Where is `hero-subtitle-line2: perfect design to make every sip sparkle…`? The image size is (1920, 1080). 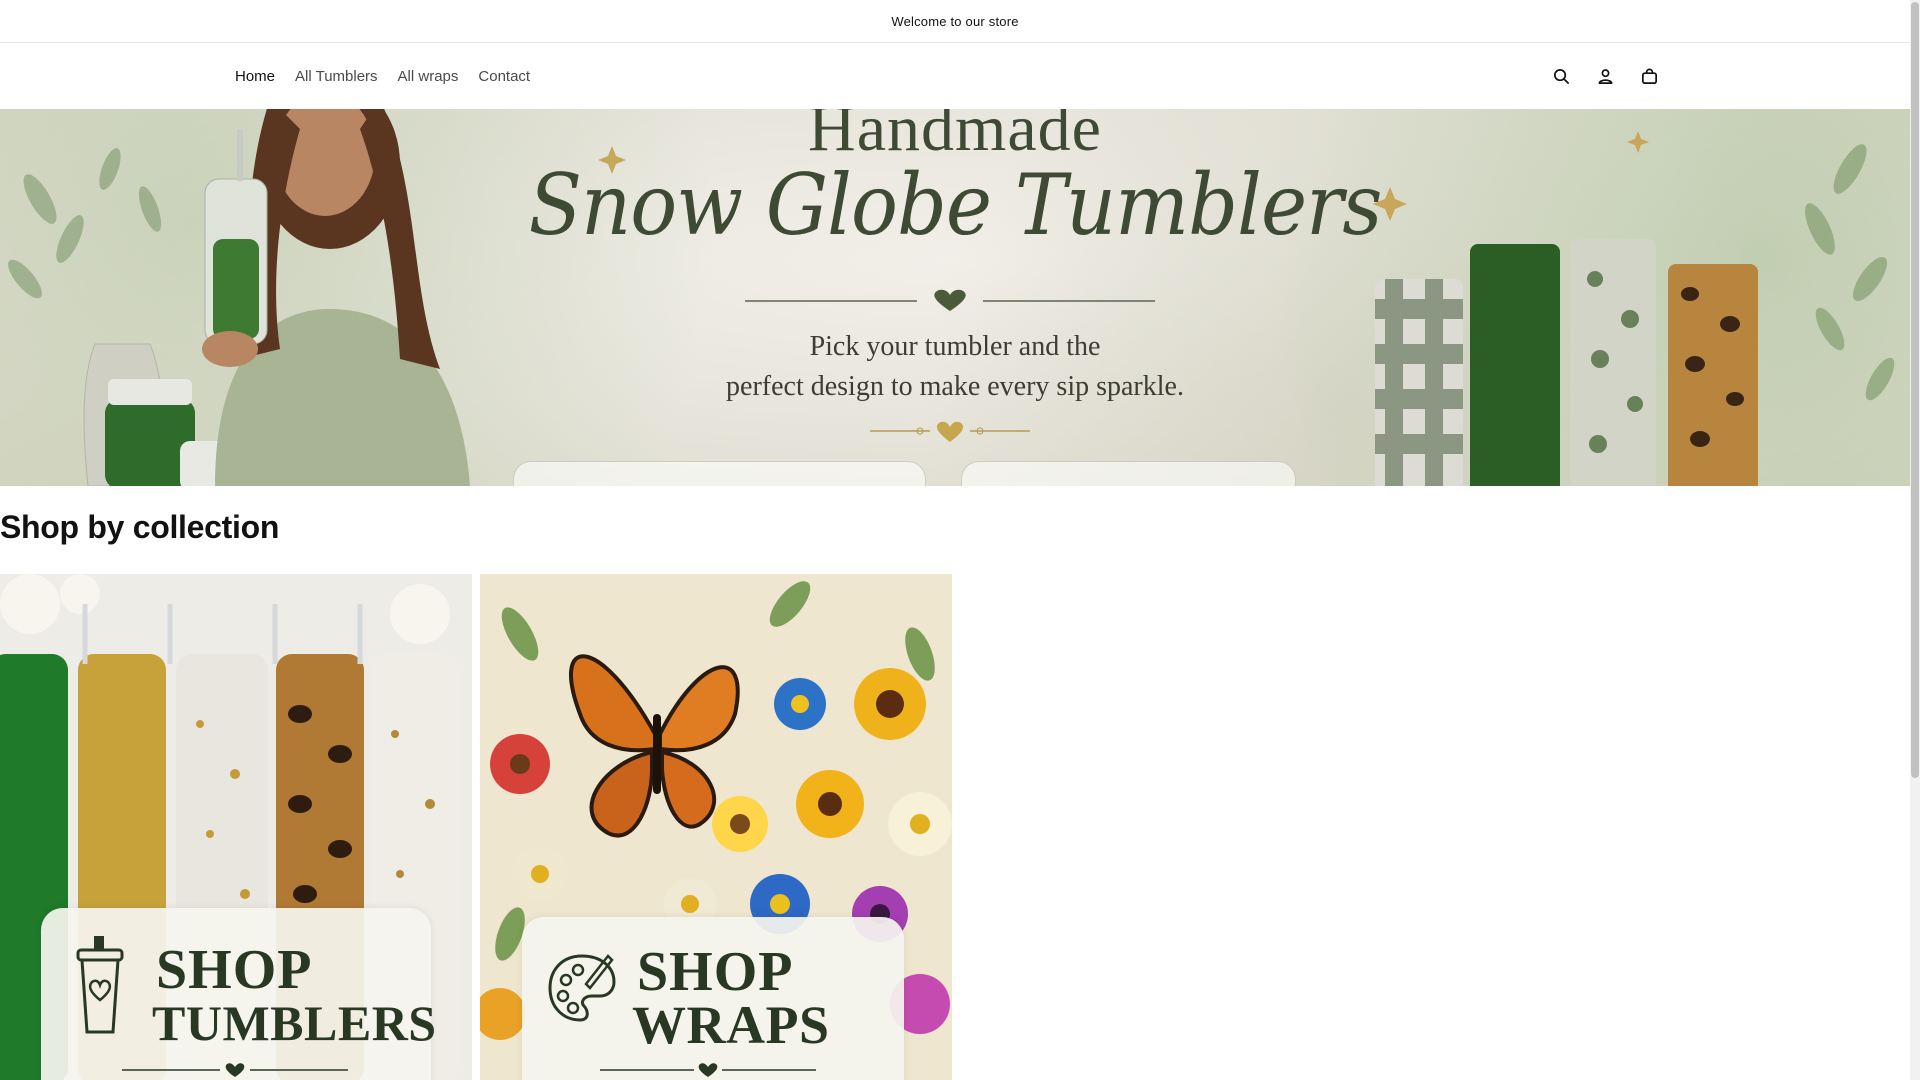
hero-subtitle-line2: perfect design to make every sip sparkle… is located at coordinates (955, 386).